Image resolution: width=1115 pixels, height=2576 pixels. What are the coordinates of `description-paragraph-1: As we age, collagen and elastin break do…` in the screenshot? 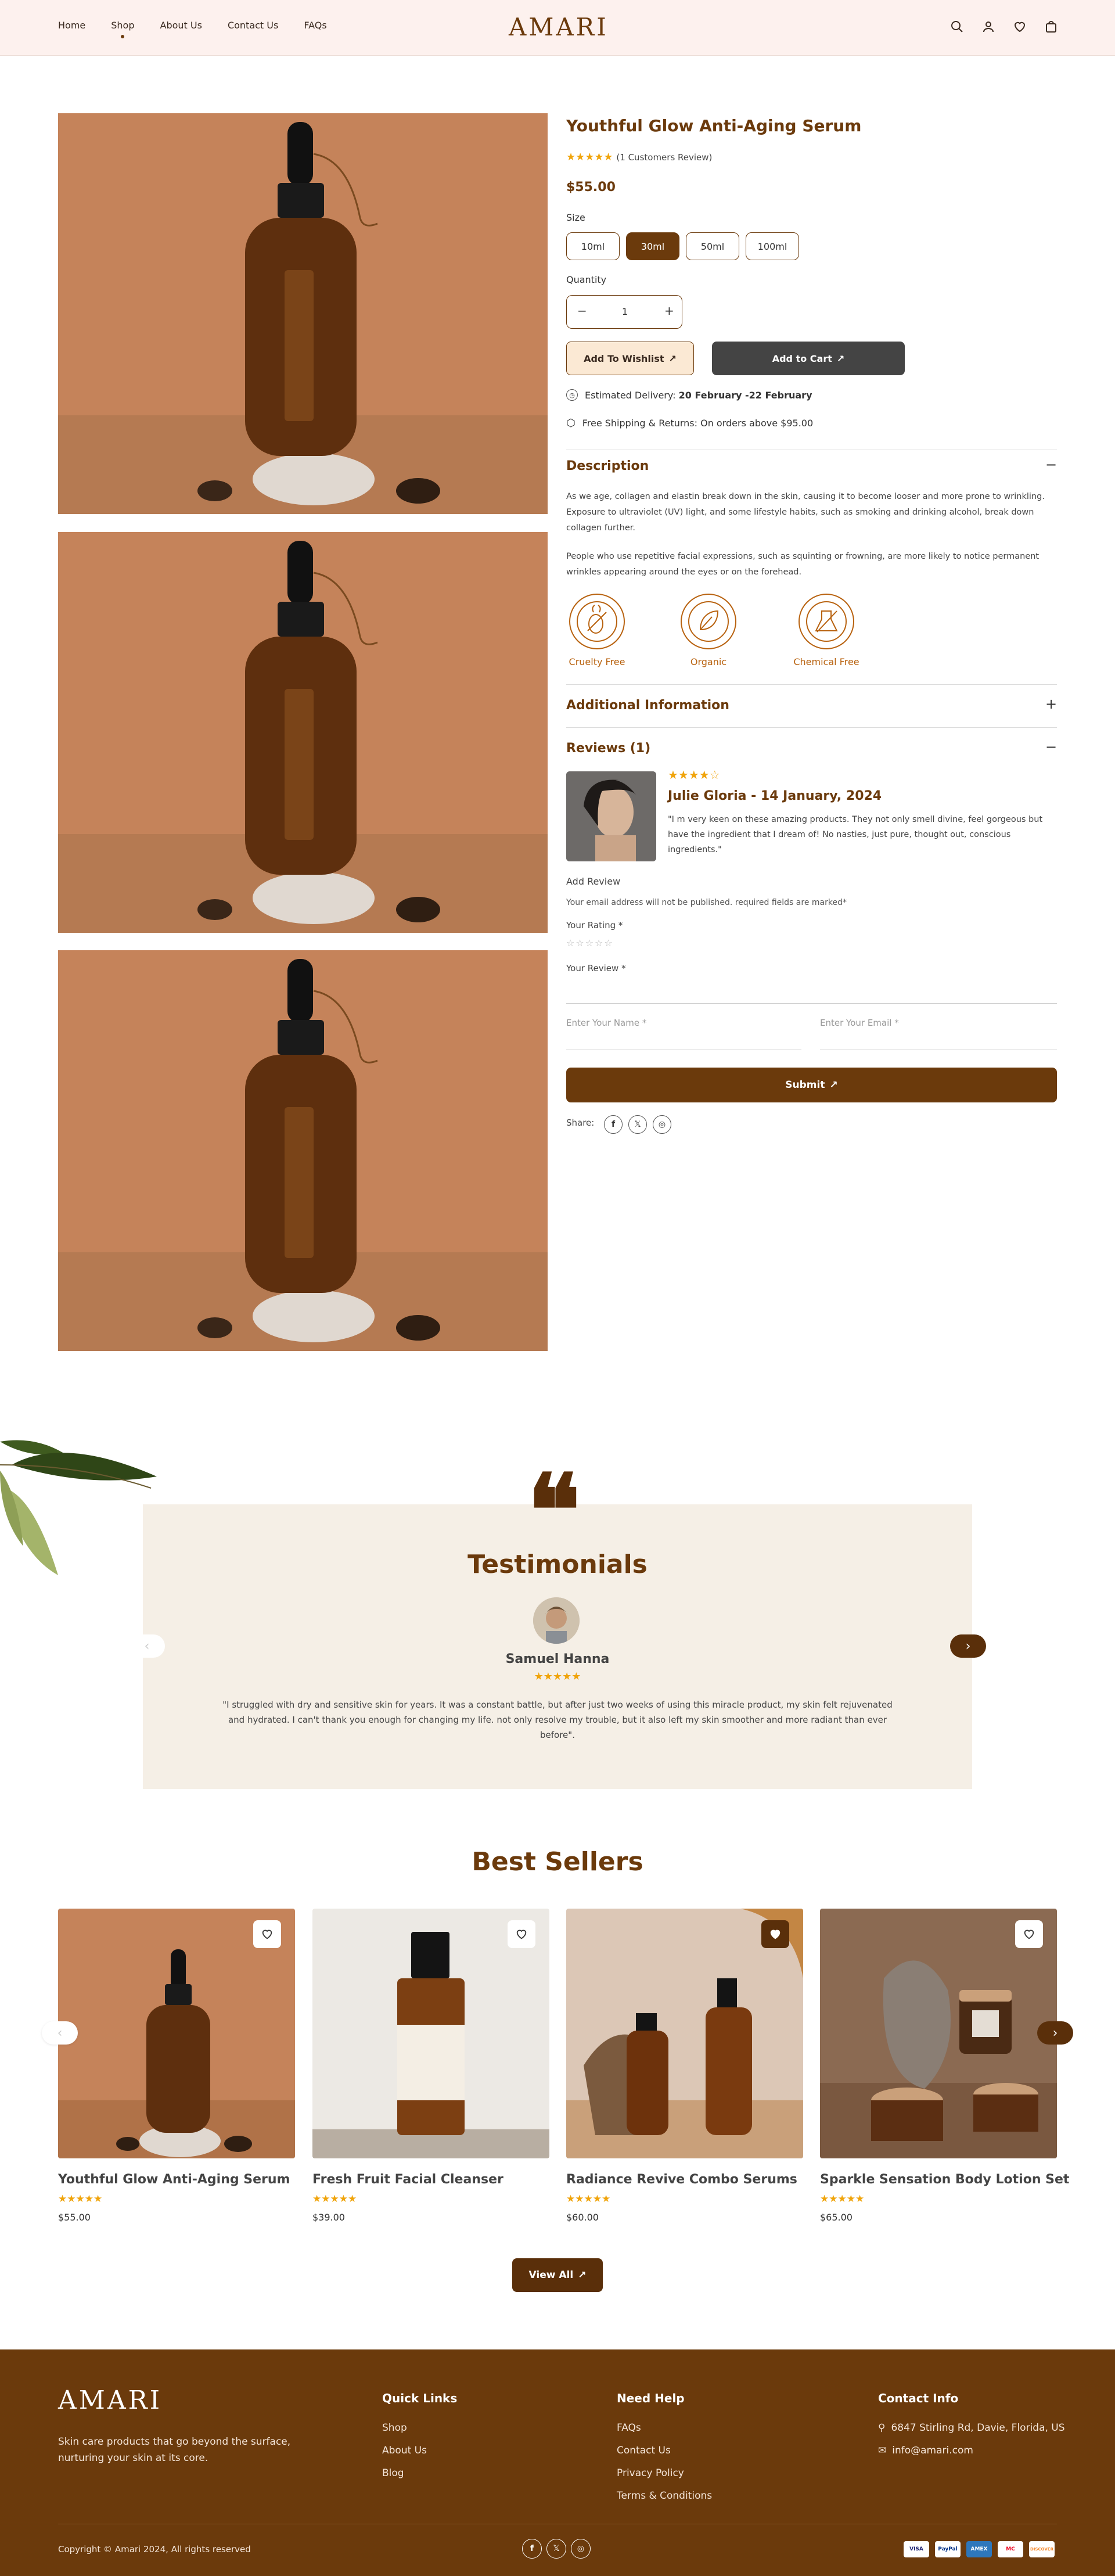 It's located at (805, 512).